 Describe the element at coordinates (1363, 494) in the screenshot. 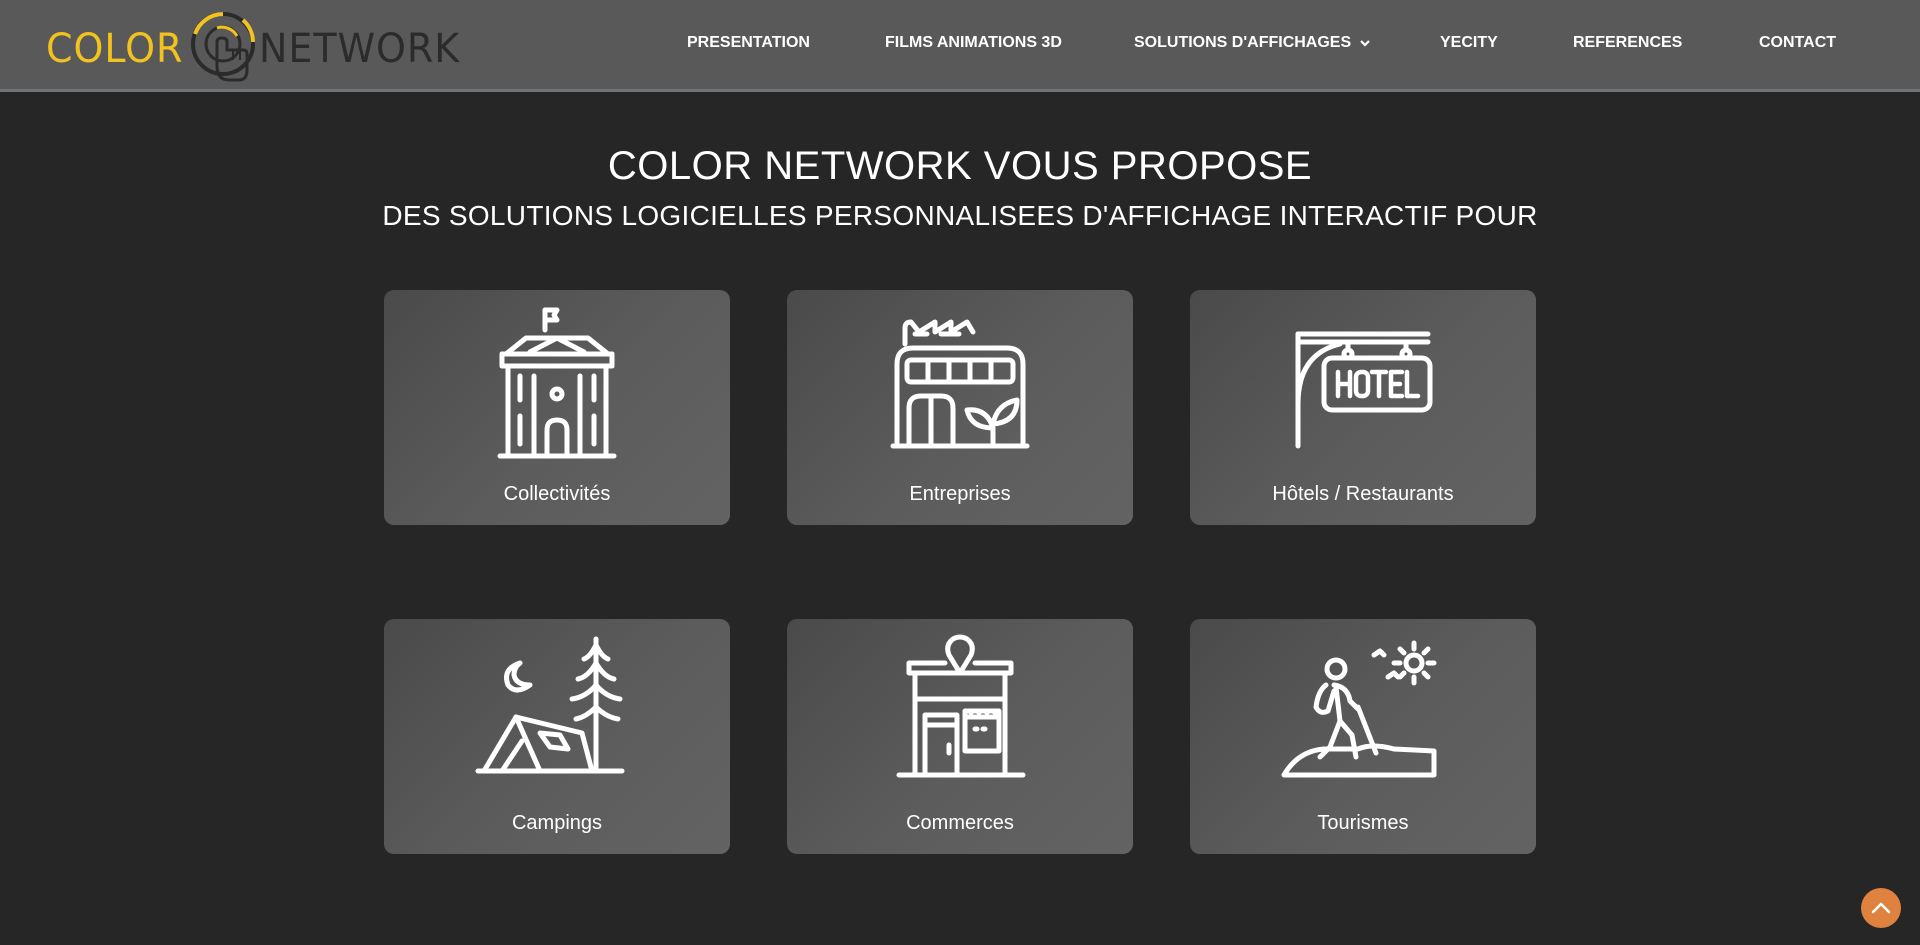

I see `card-label: Hôtels / Restaurants` at that location.